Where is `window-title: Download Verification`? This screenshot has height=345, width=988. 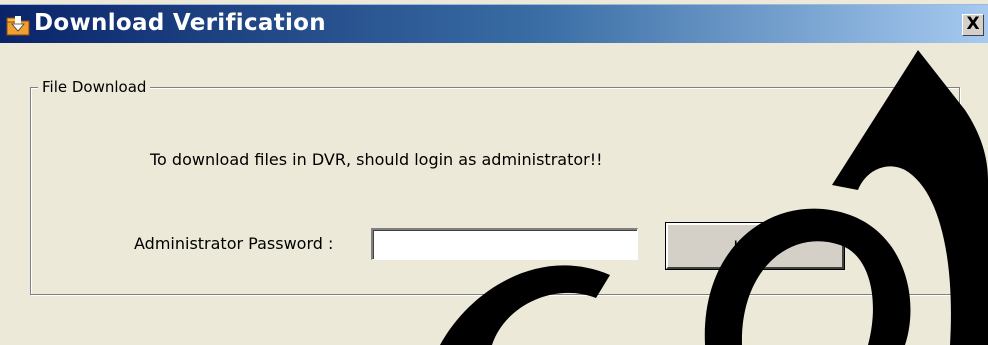
window-title: Download Verification is located at coordinates (180, 23).